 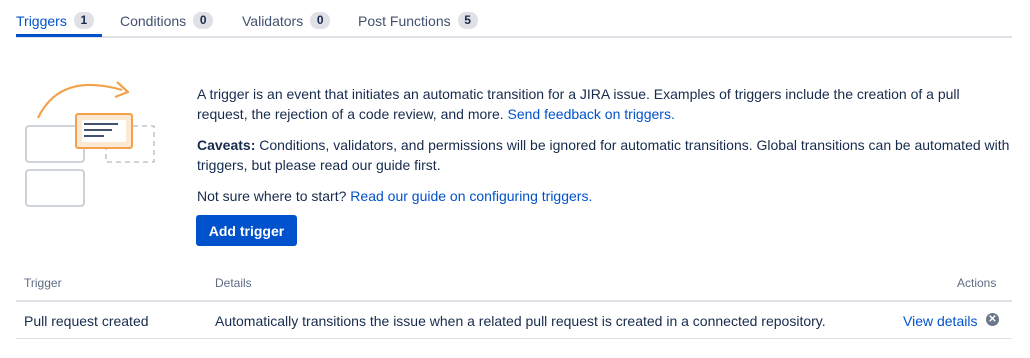 I want to click on tab-label: Triggers, so click(x=41, y=21).